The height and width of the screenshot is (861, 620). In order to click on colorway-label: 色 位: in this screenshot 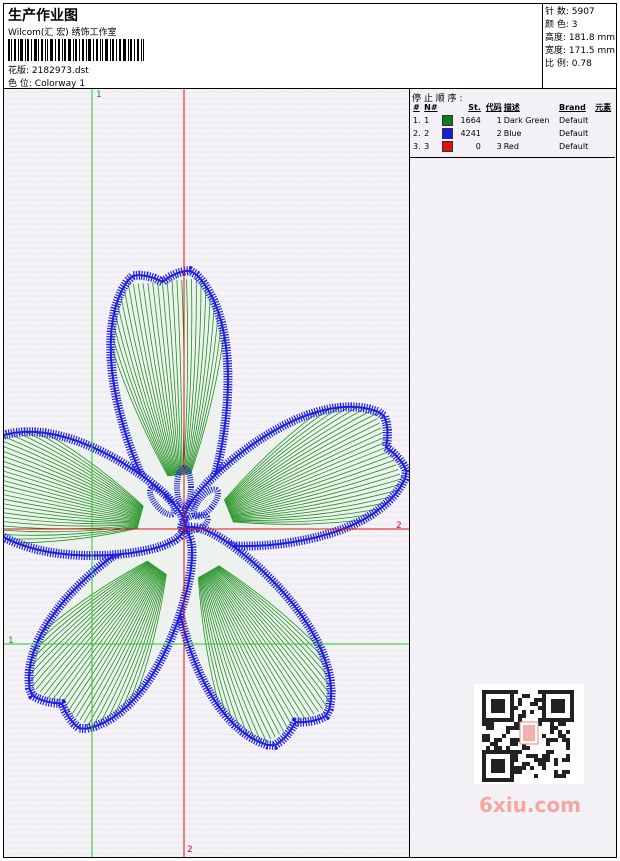, I will do `click(20, 84)`.